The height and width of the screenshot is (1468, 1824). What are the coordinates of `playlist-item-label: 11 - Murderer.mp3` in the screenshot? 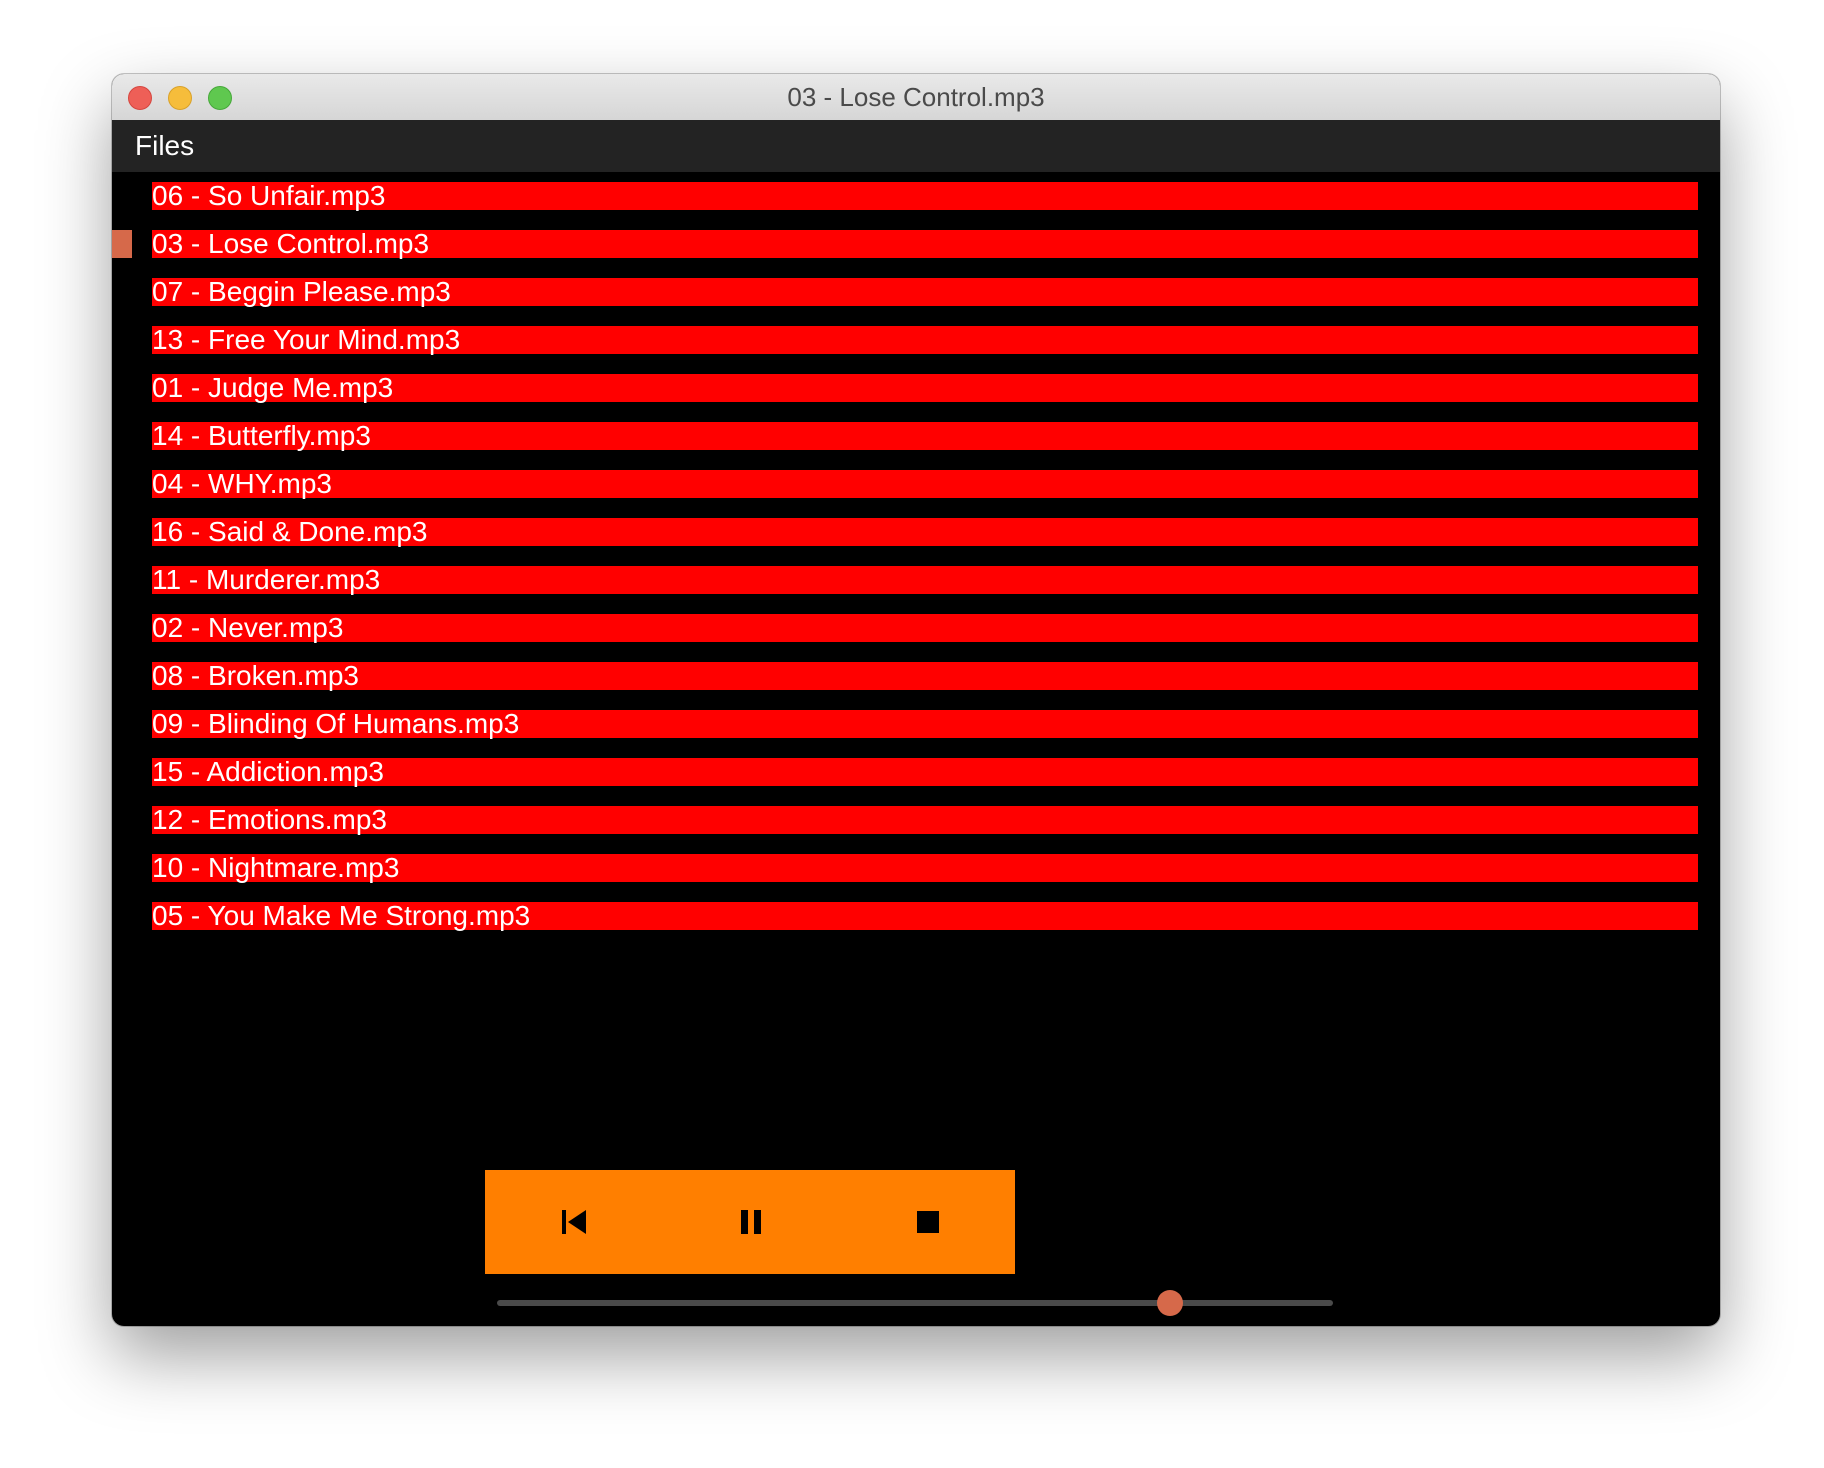 It's located at (266, 579).